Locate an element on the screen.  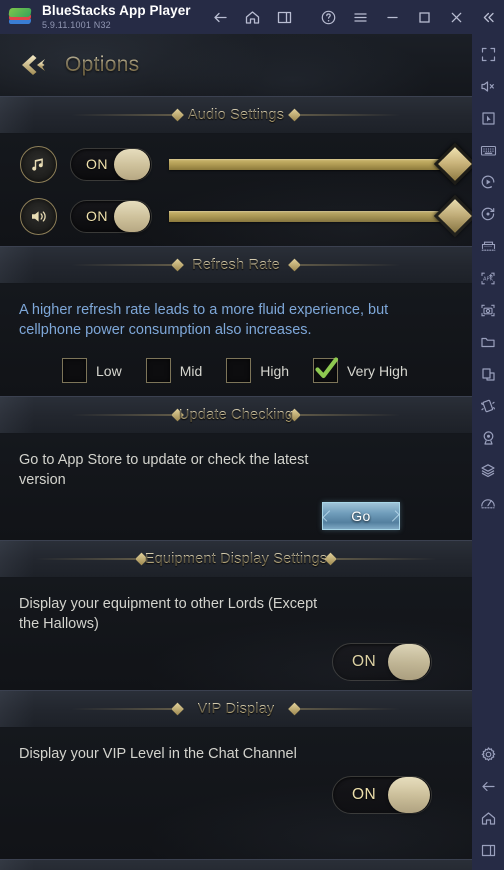
checkmark-icon is located at coordinates (326, 370).